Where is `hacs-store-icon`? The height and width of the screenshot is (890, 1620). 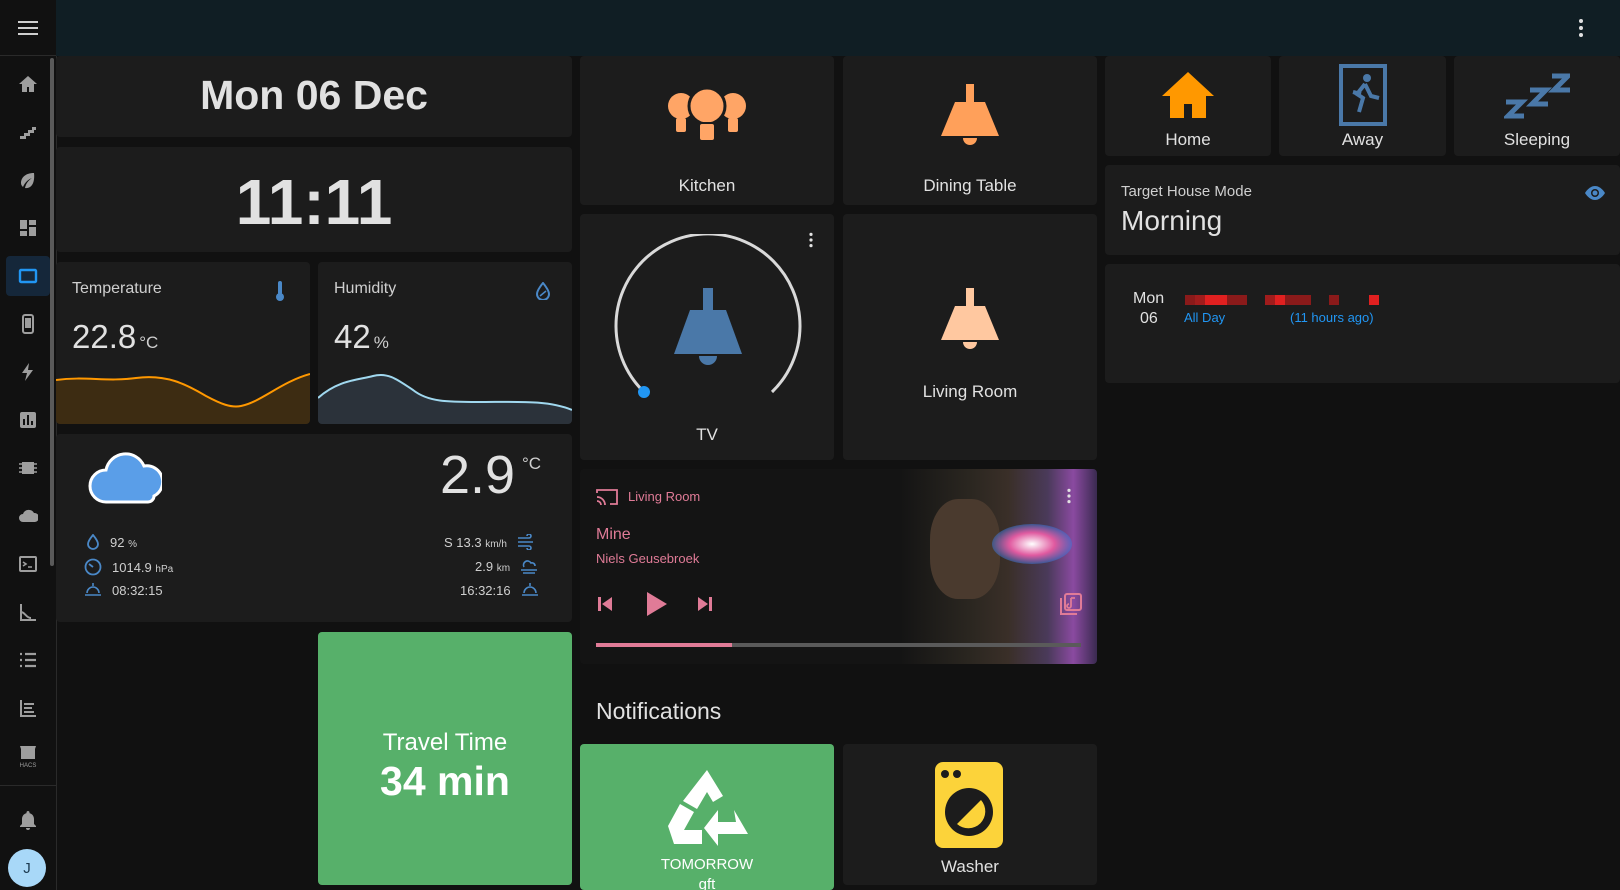
hacs-store-icon is located at coordinates (28, 752).